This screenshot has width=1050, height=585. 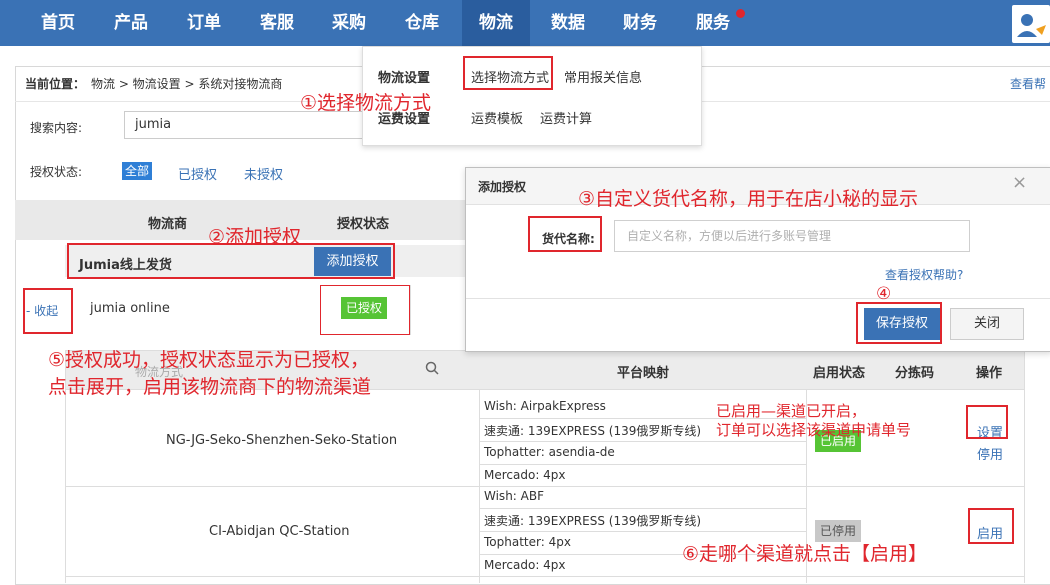 I want to click on col-sort-code: 分拣码, so click(x=915, y=373).